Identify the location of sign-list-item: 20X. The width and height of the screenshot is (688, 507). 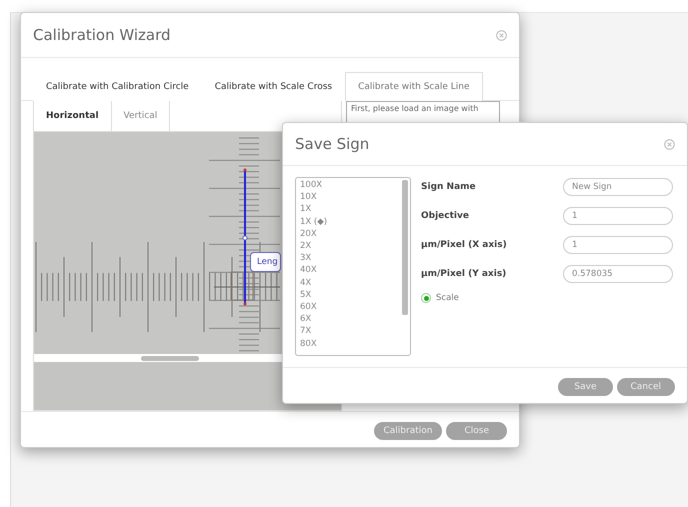
(348, 234).